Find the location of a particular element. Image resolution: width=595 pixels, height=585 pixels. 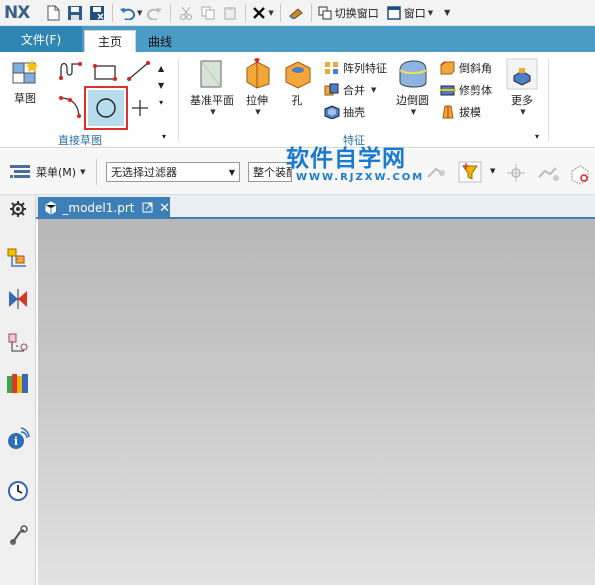

chamfer-button: 倒斜角 is located at coordinates (466, 68).